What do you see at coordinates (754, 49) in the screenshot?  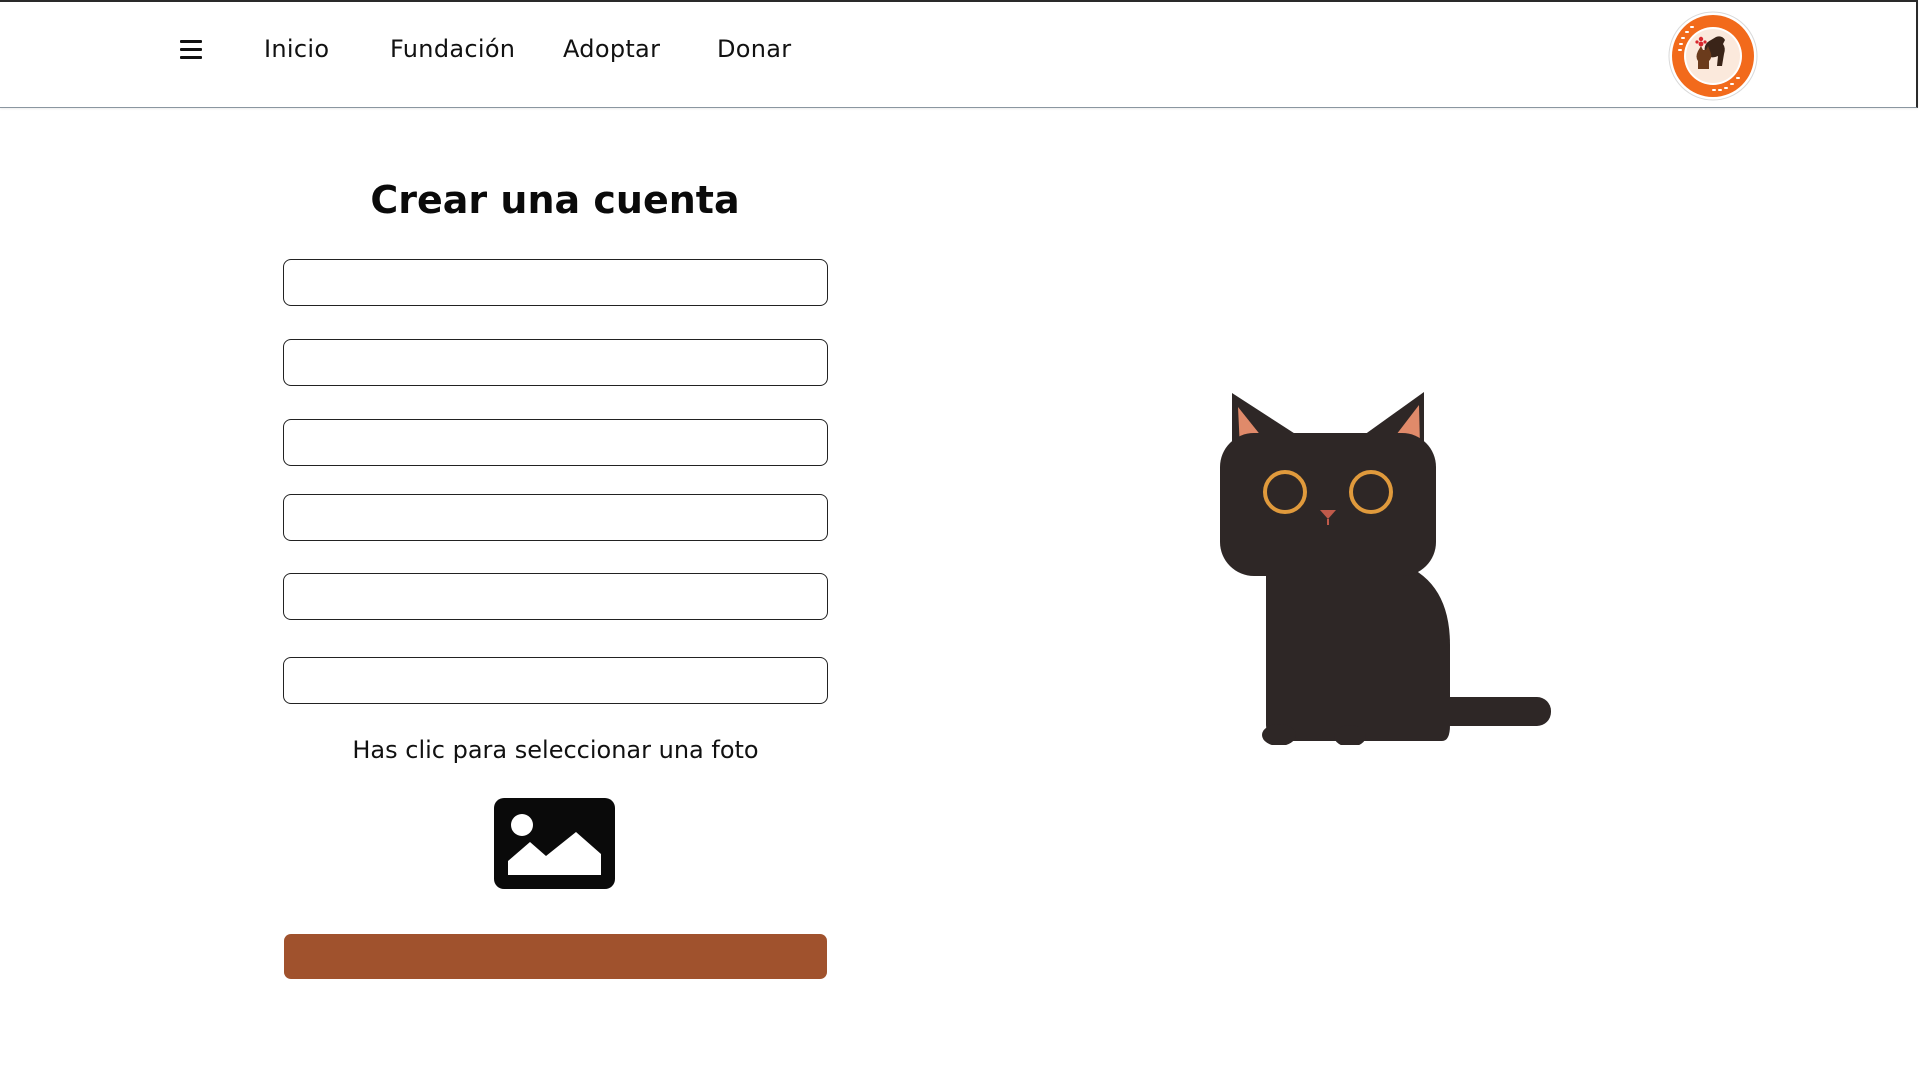 I see `nav-link-donar: Donar` at bounding box center [754, 49].